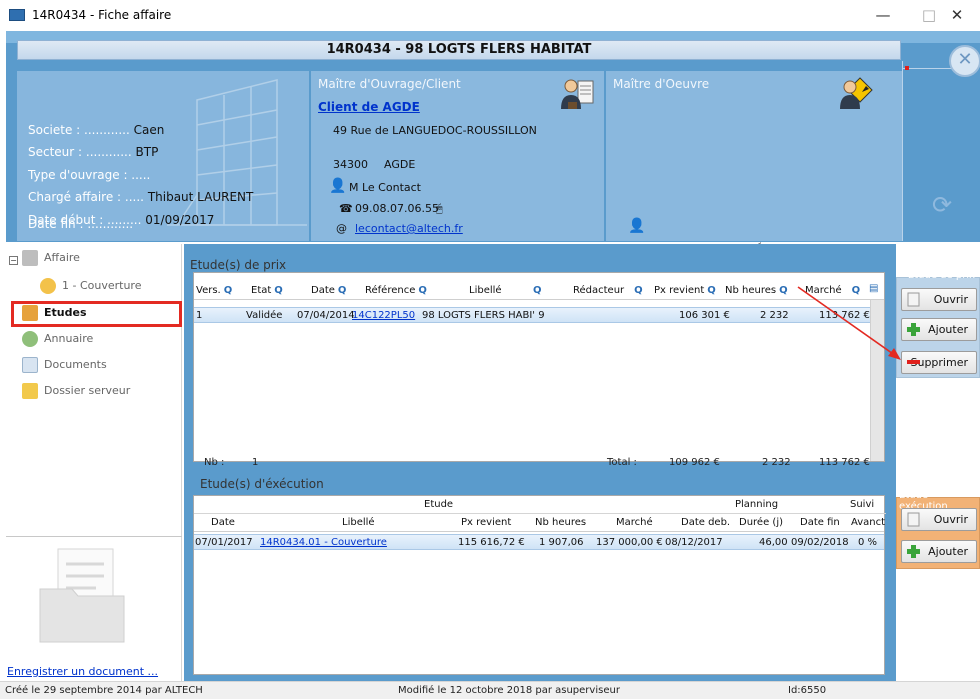  Describe the element at coordinates (873, 288) in the screenshot. I see `column-chooser-icon: ▤` at that location.